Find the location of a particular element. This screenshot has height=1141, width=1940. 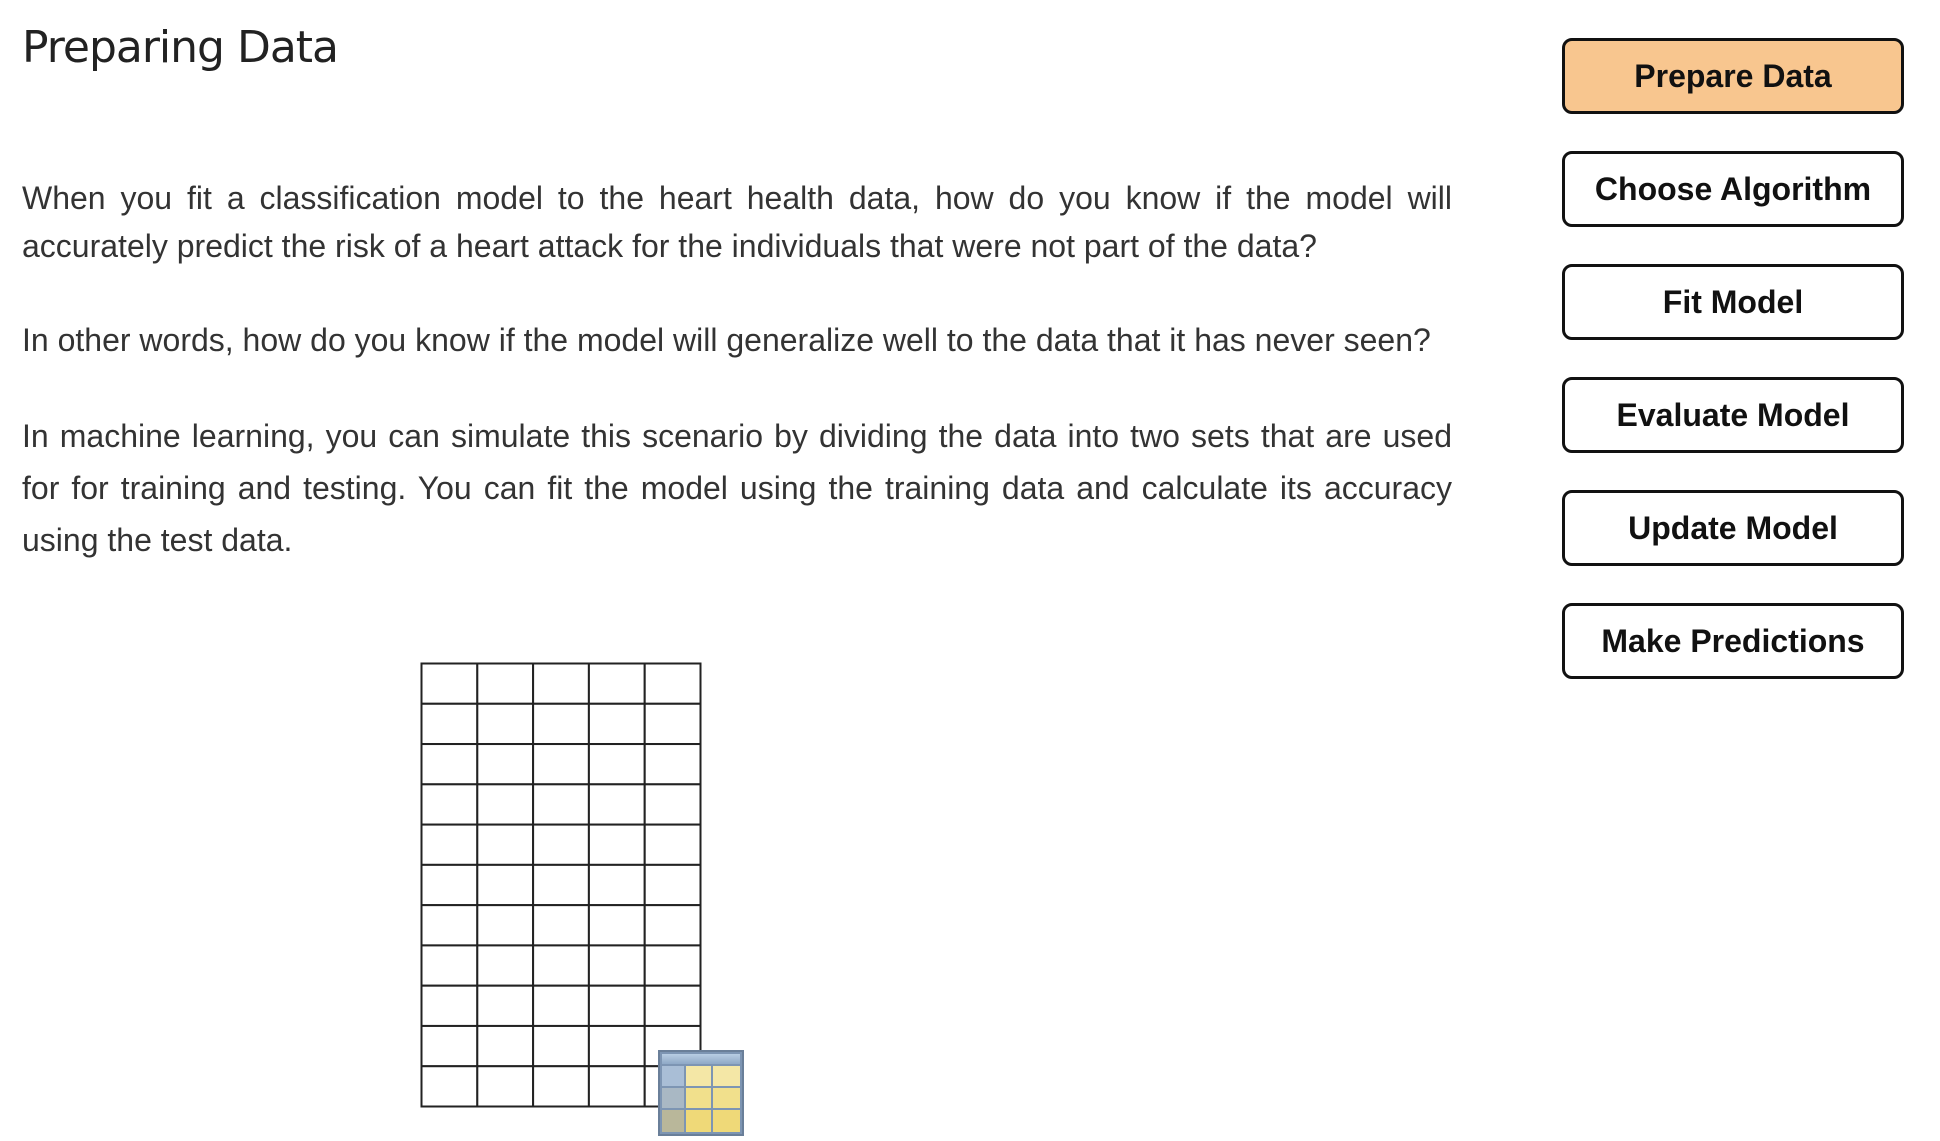

data-grid-figure is located at coordinates (561, 885).